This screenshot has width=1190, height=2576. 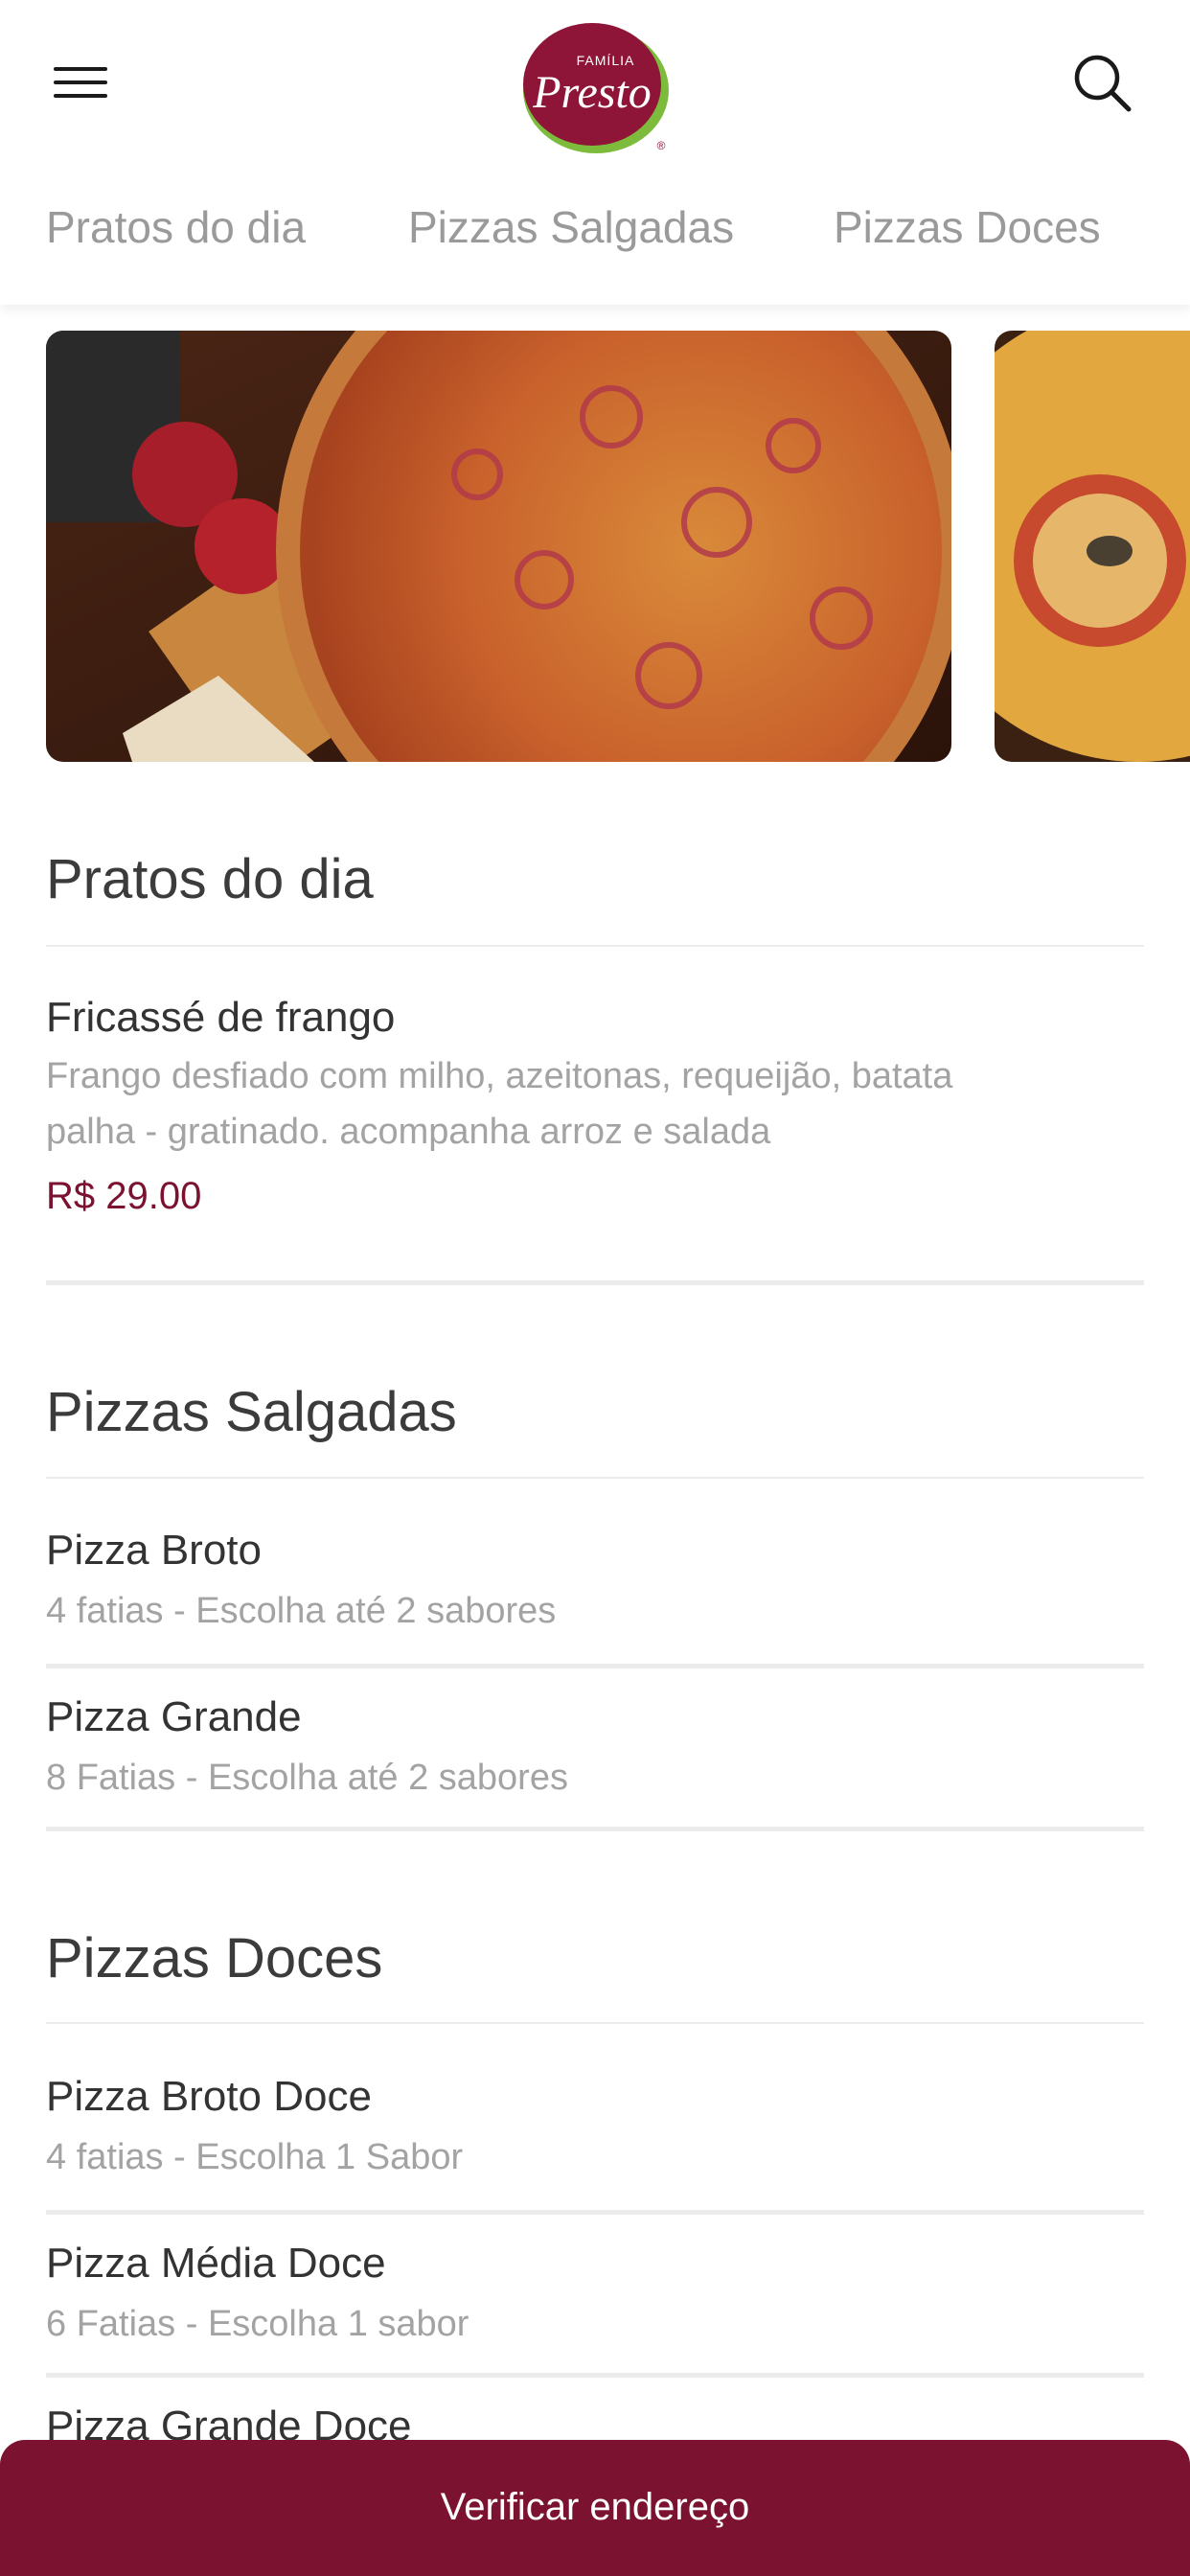 I want to click on item-name: Pizza Grande, so click(x=174, y=1716).